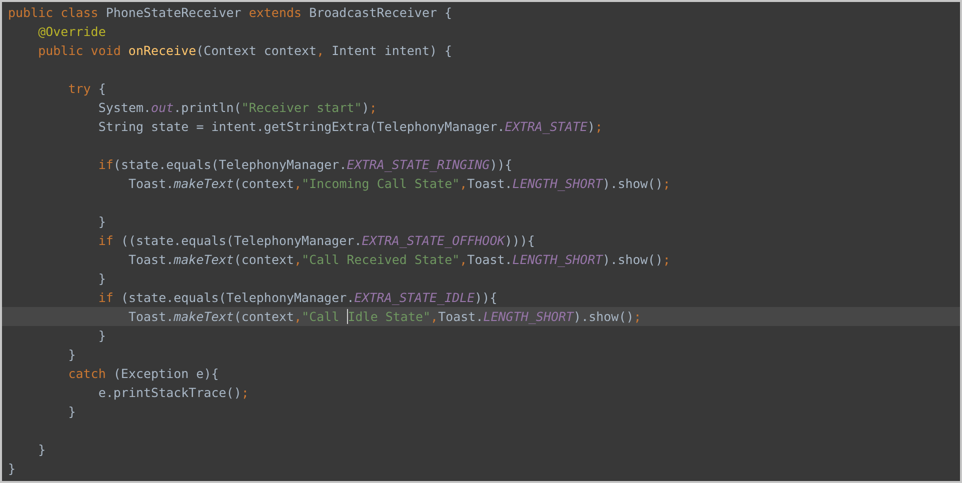  Describe the element at coordinates (173, 393) in the screenshot. I see `code-line: e.printStackTrace();` at that location.